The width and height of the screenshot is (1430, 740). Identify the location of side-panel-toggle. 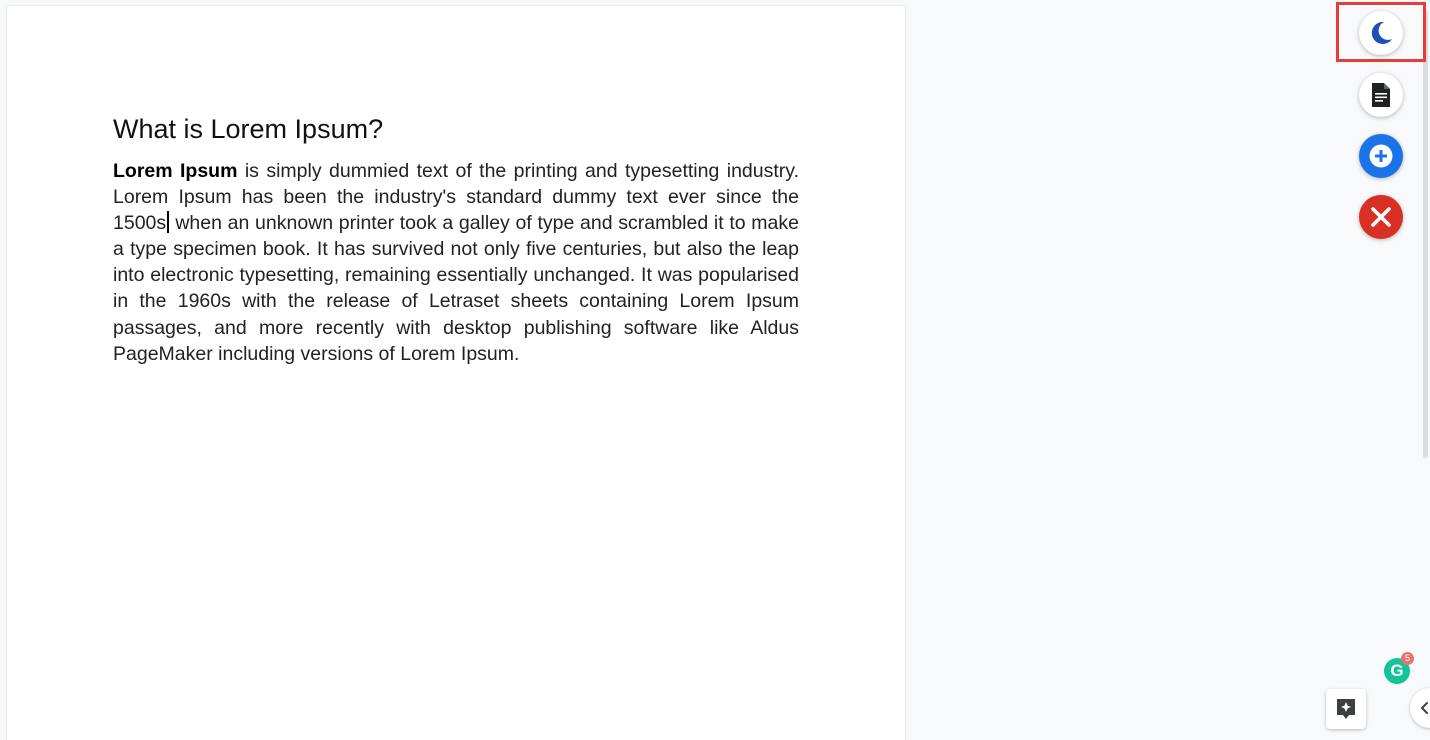
(1420, 708).